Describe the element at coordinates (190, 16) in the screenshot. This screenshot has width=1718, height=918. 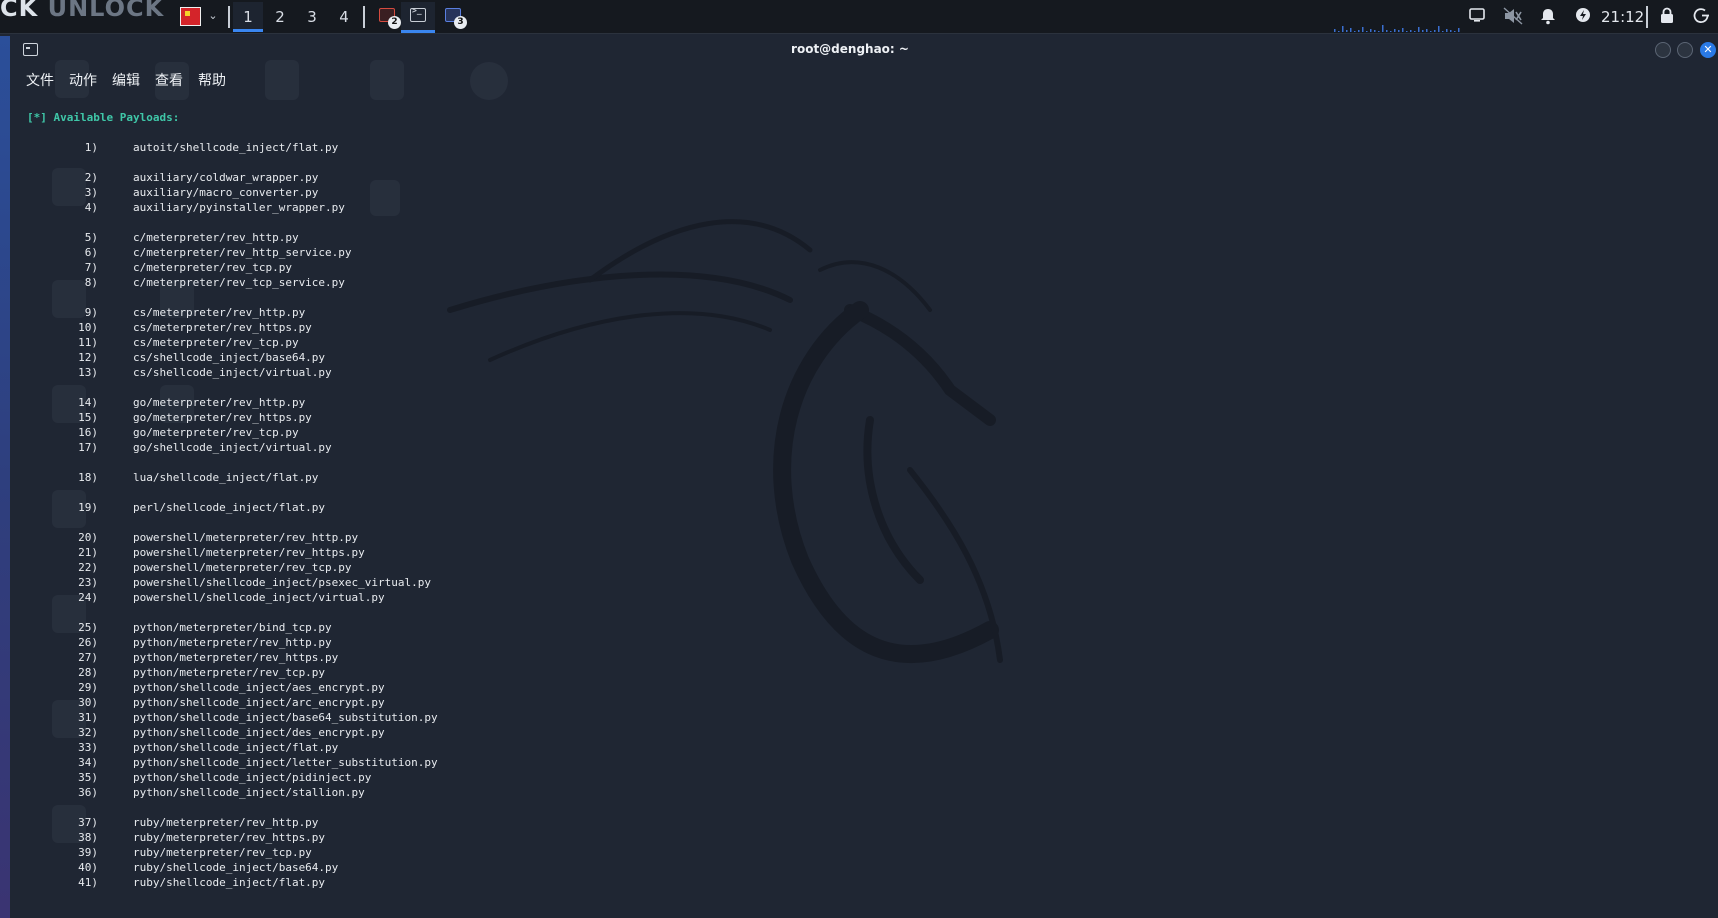
I see `keyboard-layout-flag-icon` at that location.